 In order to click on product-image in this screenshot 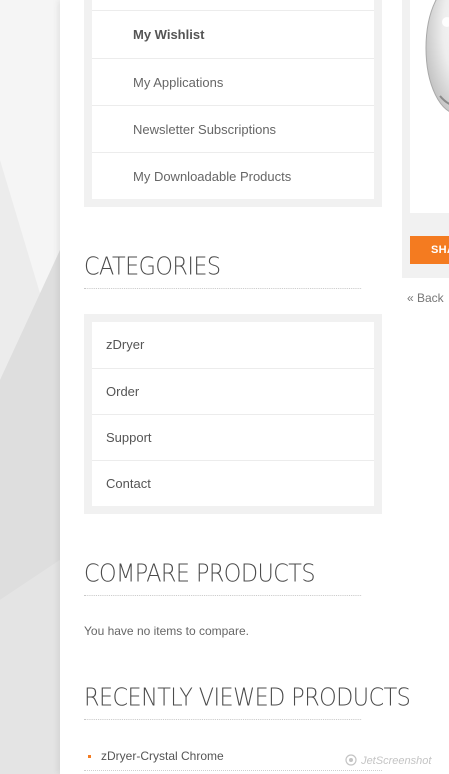, I will do `click(429, 106)`.